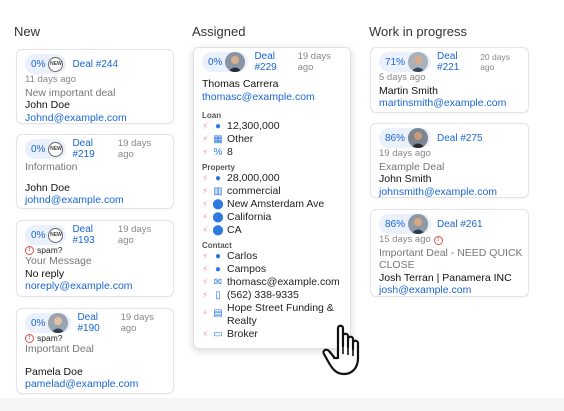 This screenshot has height=411, width=564. What do you see at coordinates (445, 277) in the screenshot?
I see `contact-name: Josh Terran | Panamera INC` at bounding box center [445, 277].